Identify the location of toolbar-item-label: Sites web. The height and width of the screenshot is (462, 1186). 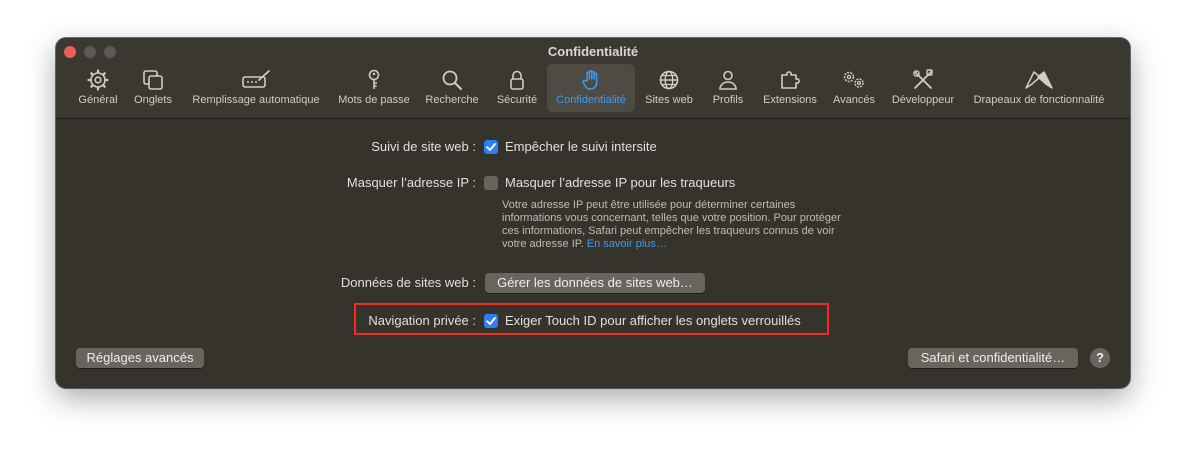
(669, 100).